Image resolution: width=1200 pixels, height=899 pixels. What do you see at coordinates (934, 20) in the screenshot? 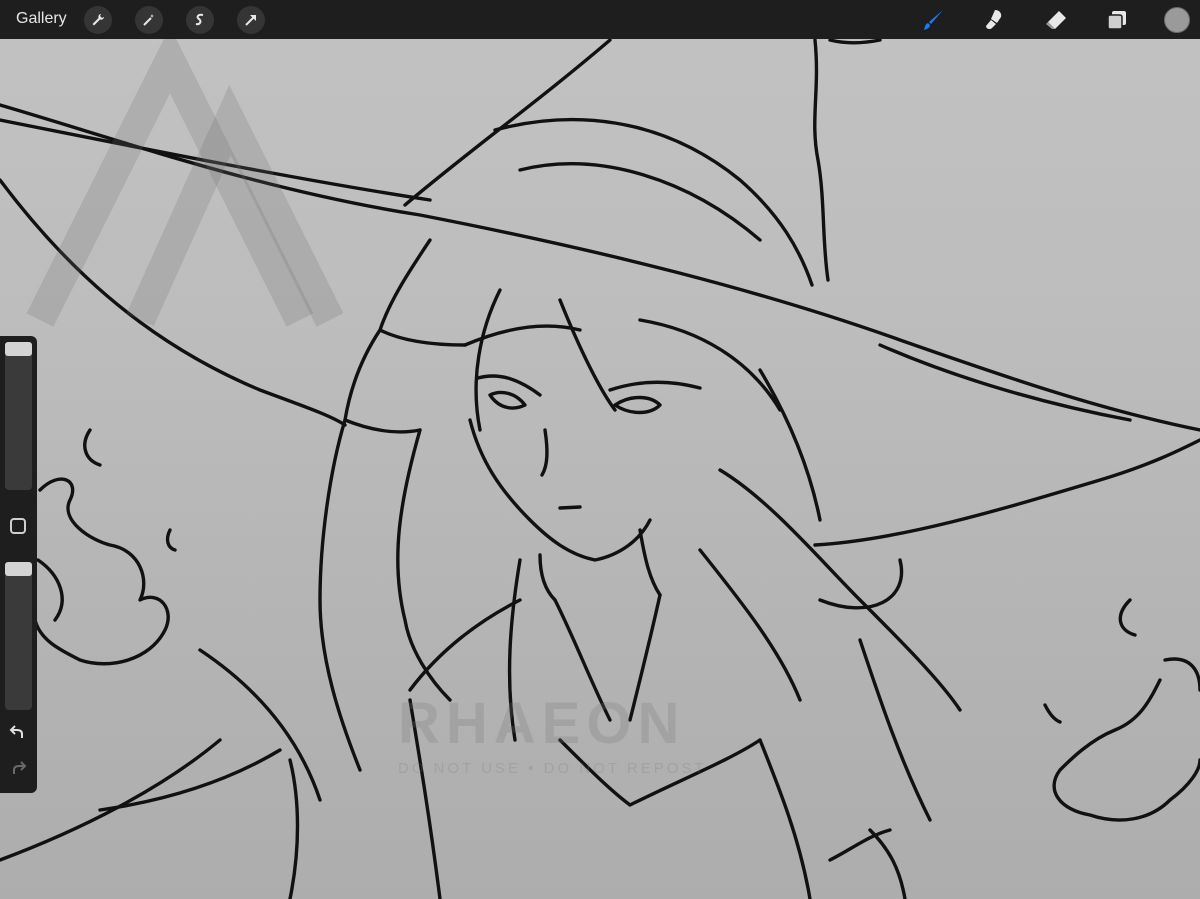
I see `brush-icon` at bounding box center [934, 20].